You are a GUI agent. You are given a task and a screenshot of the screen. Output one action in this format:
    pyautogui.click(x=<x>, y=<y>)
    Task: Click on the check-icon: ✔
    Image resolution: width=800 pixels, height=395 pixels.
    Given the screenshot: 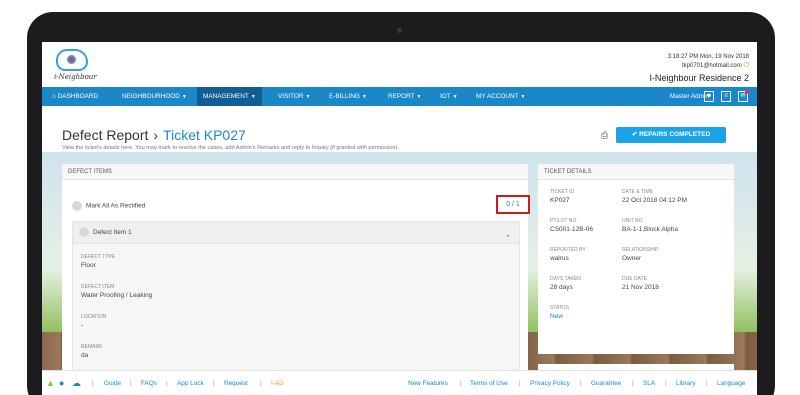 What is the action you would take?
    pyautogui.click(x=634, y=134)
    